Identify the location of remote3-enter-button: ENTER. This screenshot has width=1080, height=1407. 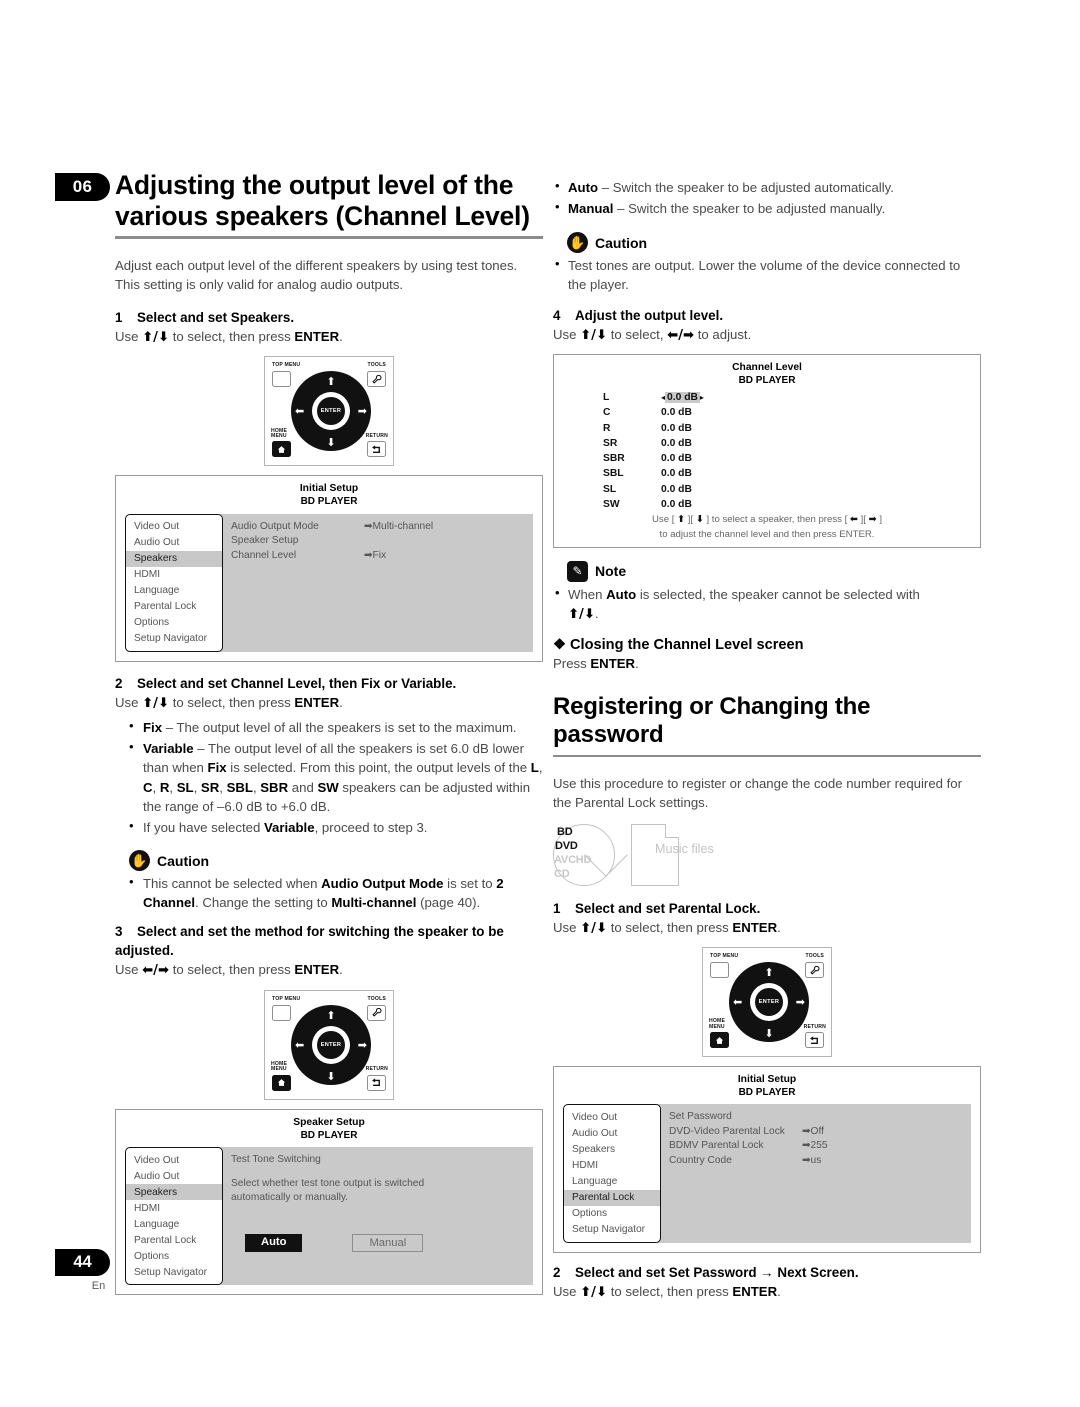
(769, 1002).